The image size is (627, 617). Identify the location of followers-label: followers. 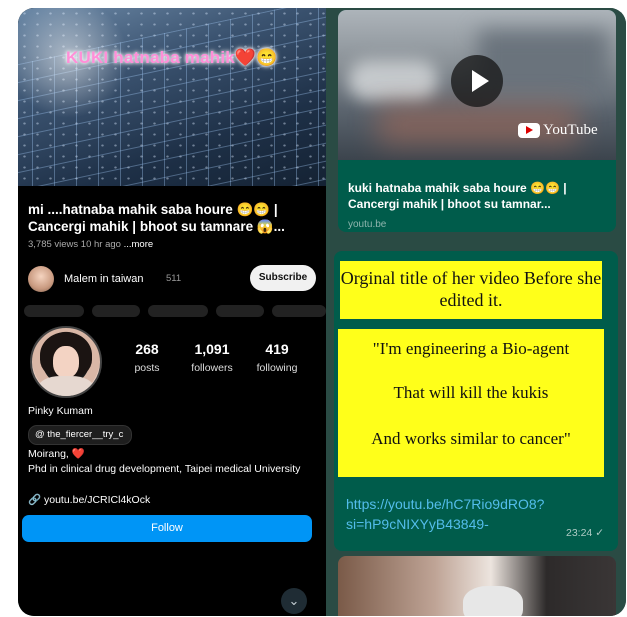
(212, 368).